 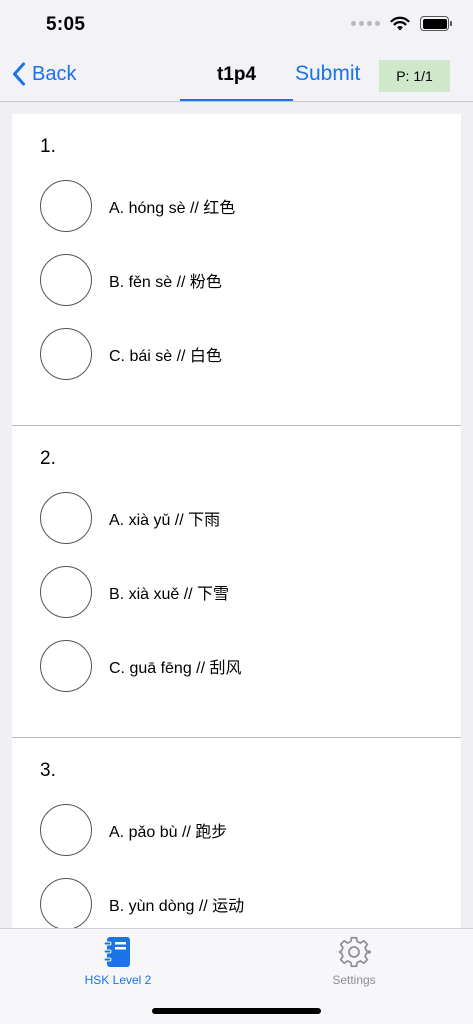 I want to click on option-label: A. pǎo bù // 跑步, so click(x=168, y=832).